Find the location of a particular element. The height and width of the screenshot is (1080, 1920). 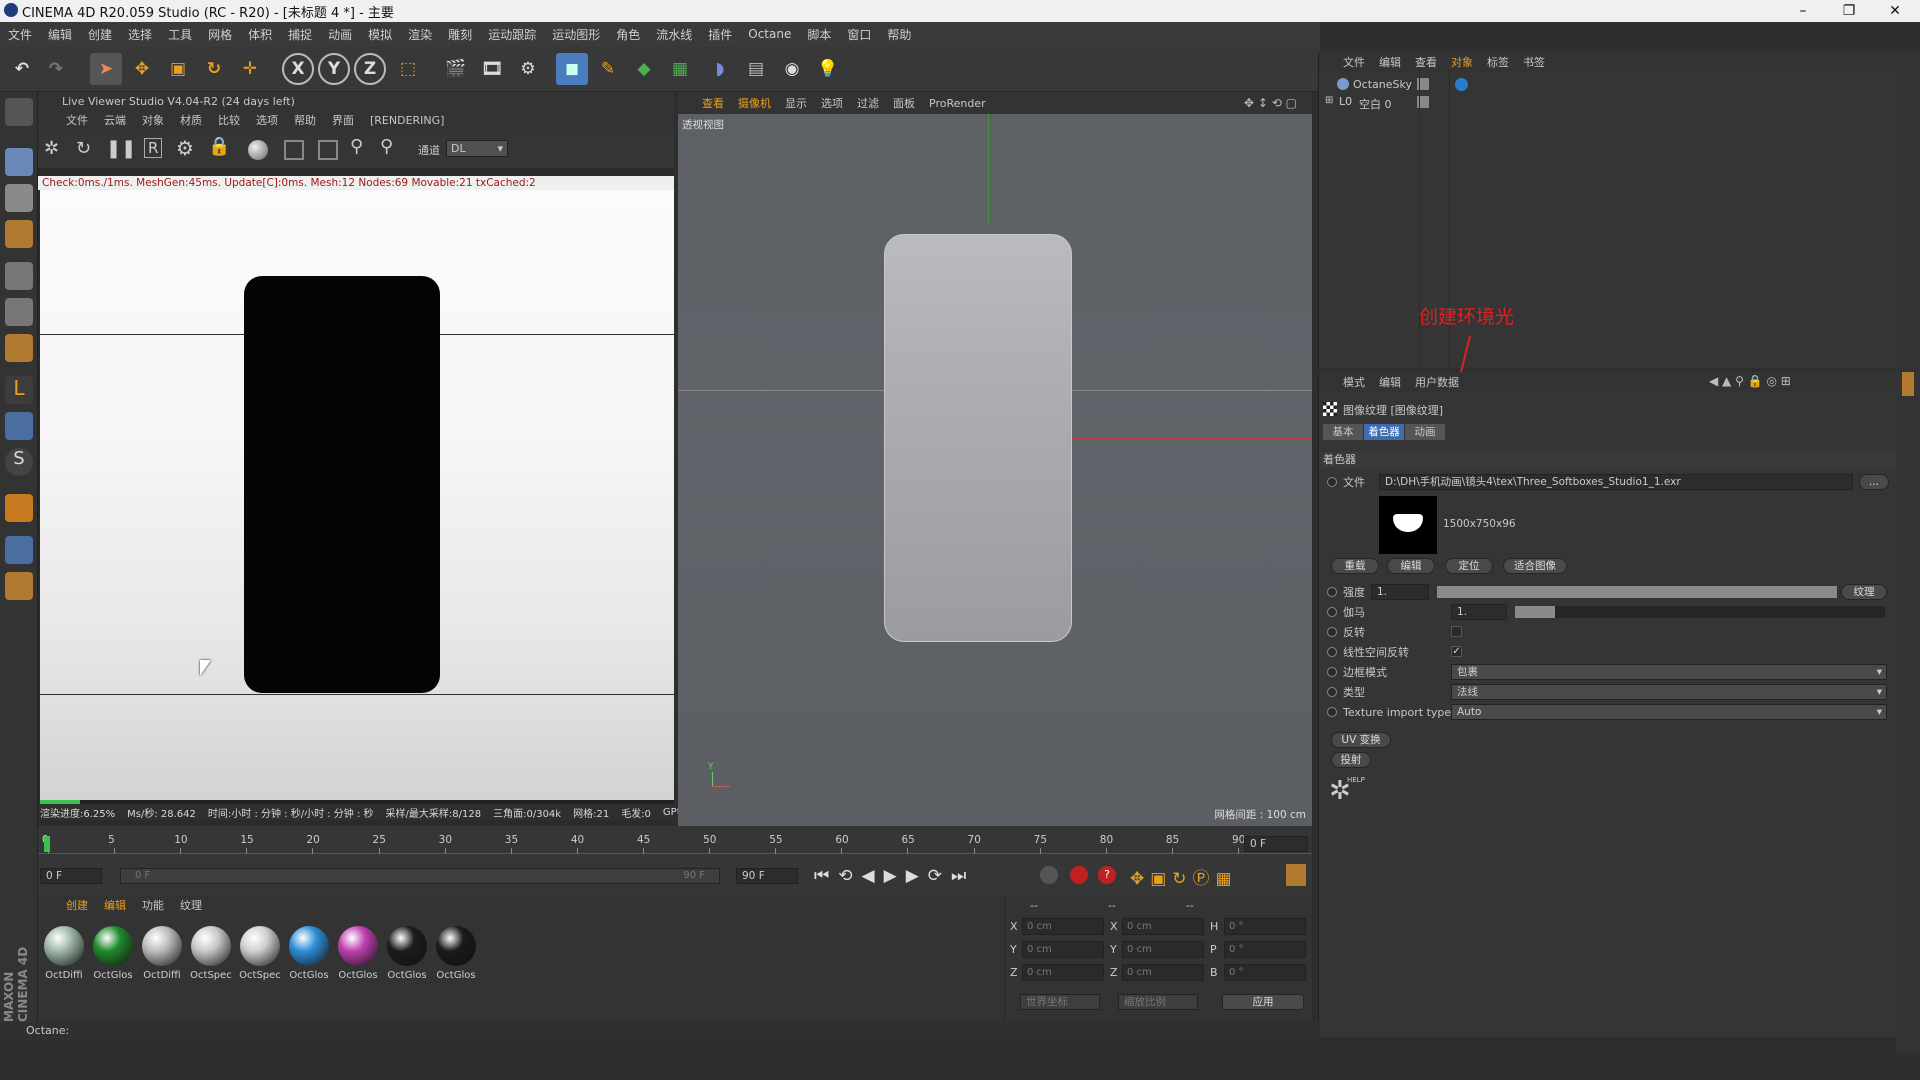

uv-transform-button: UV 变换 is located at coordinates (1361, 740).